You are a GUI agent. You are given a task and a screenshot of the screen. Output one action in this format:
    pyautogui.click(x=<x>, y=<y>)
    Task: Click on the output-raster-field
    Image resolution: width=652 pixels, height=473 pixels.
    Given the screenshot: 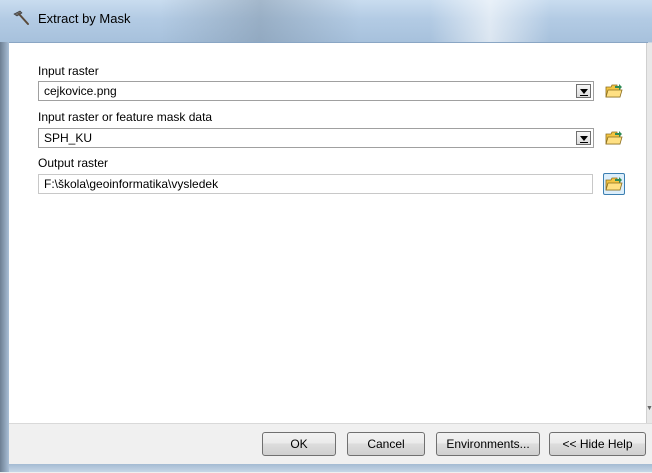 What is the action you would take?
    pyautogui.click(x=315, y=184)
    